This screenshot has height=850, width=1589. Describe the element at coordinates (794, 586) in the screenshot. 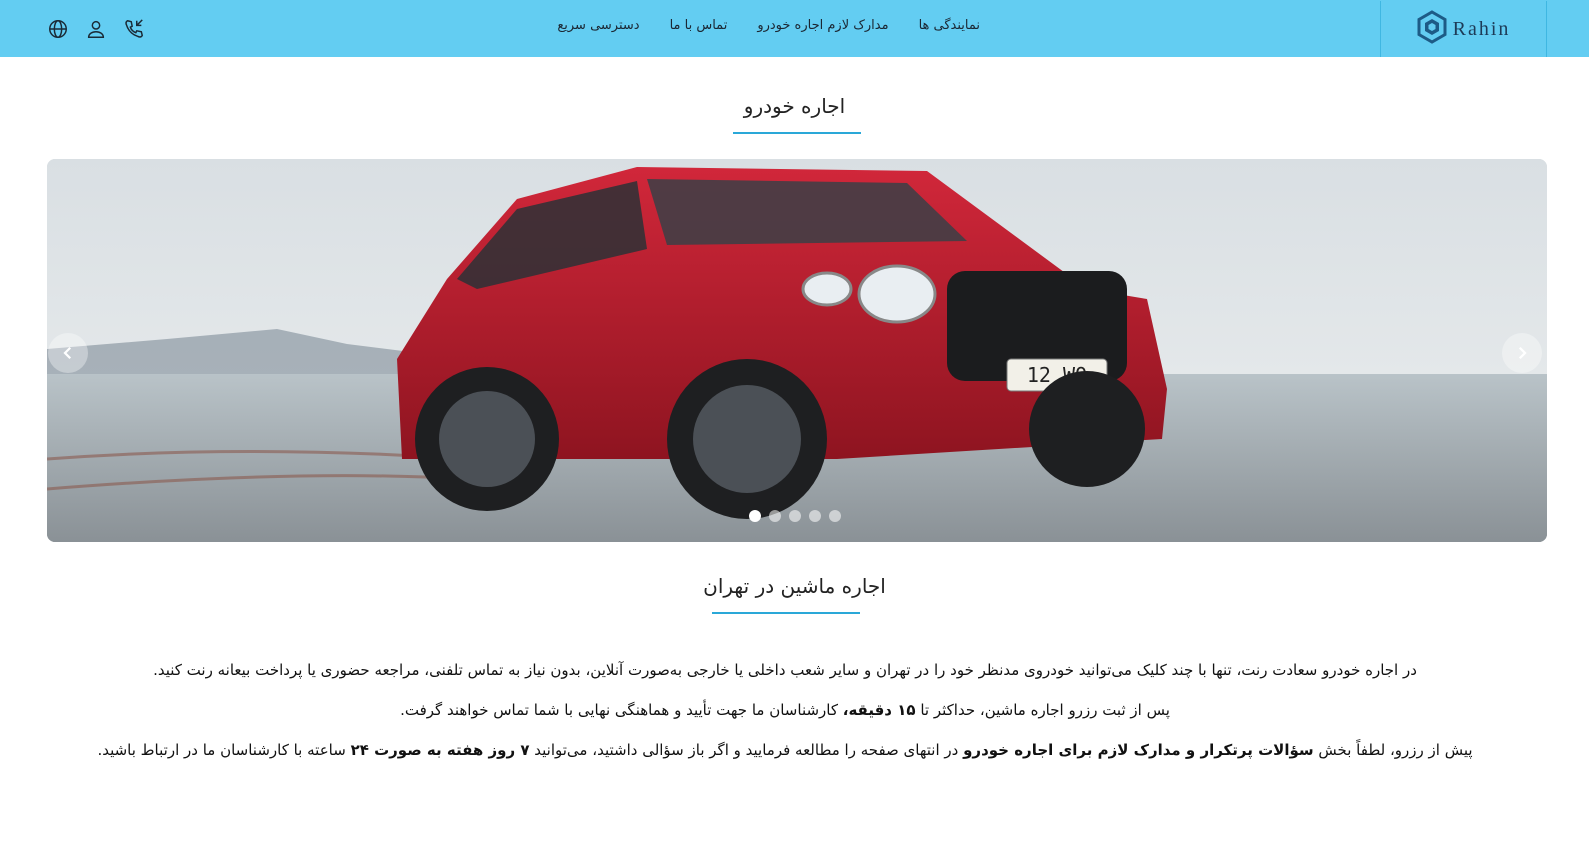

I see `section-title: اجاره ماشین در تهران` at that location.